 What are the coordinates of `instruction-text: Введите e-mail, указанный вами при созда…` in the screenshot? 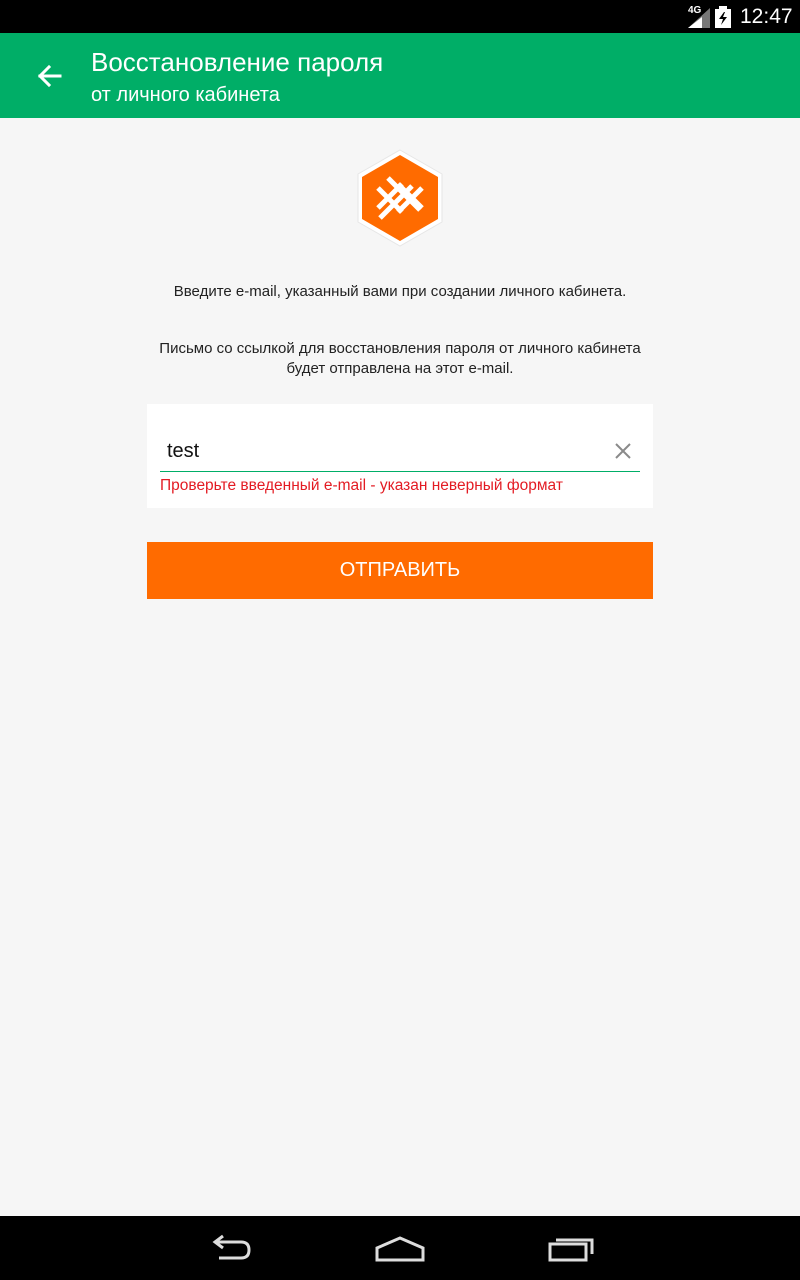 It's located at (400, 291).